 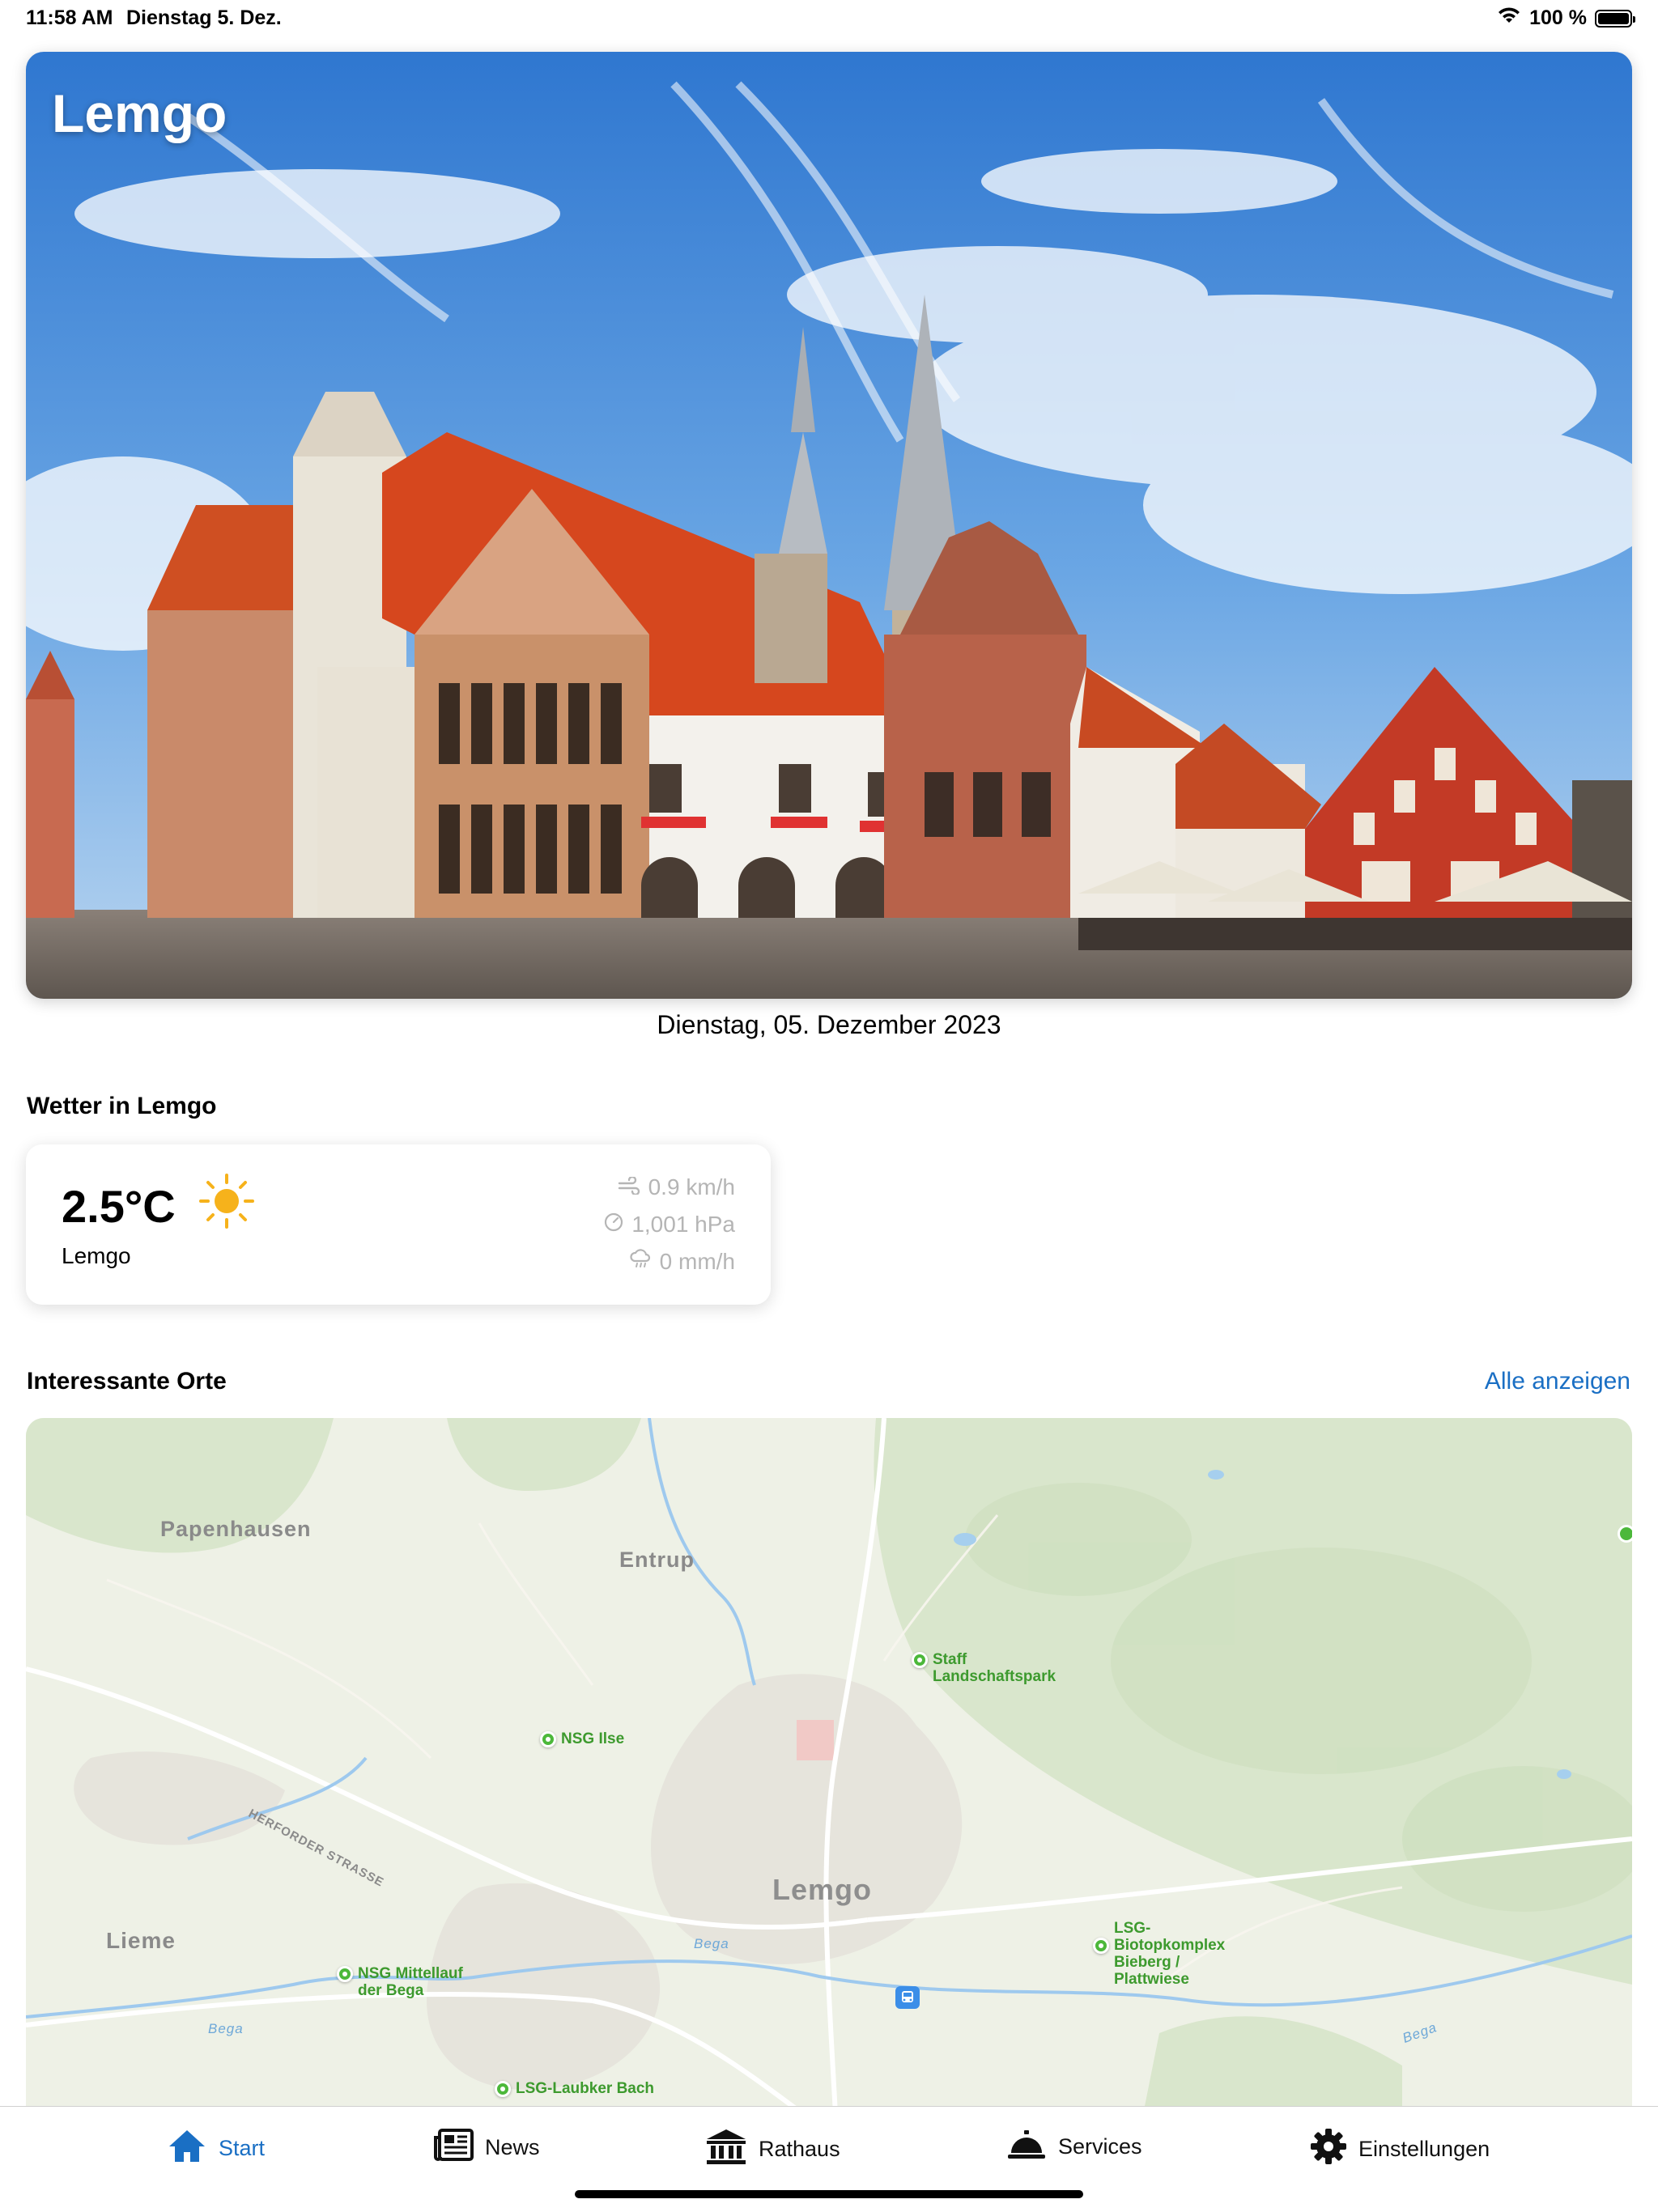 What do you see at coordinates (410, 1982) in the screenshot?
I see `poi-label: NSG Mittellauf der Bega` at bounding box center [410, 1982].